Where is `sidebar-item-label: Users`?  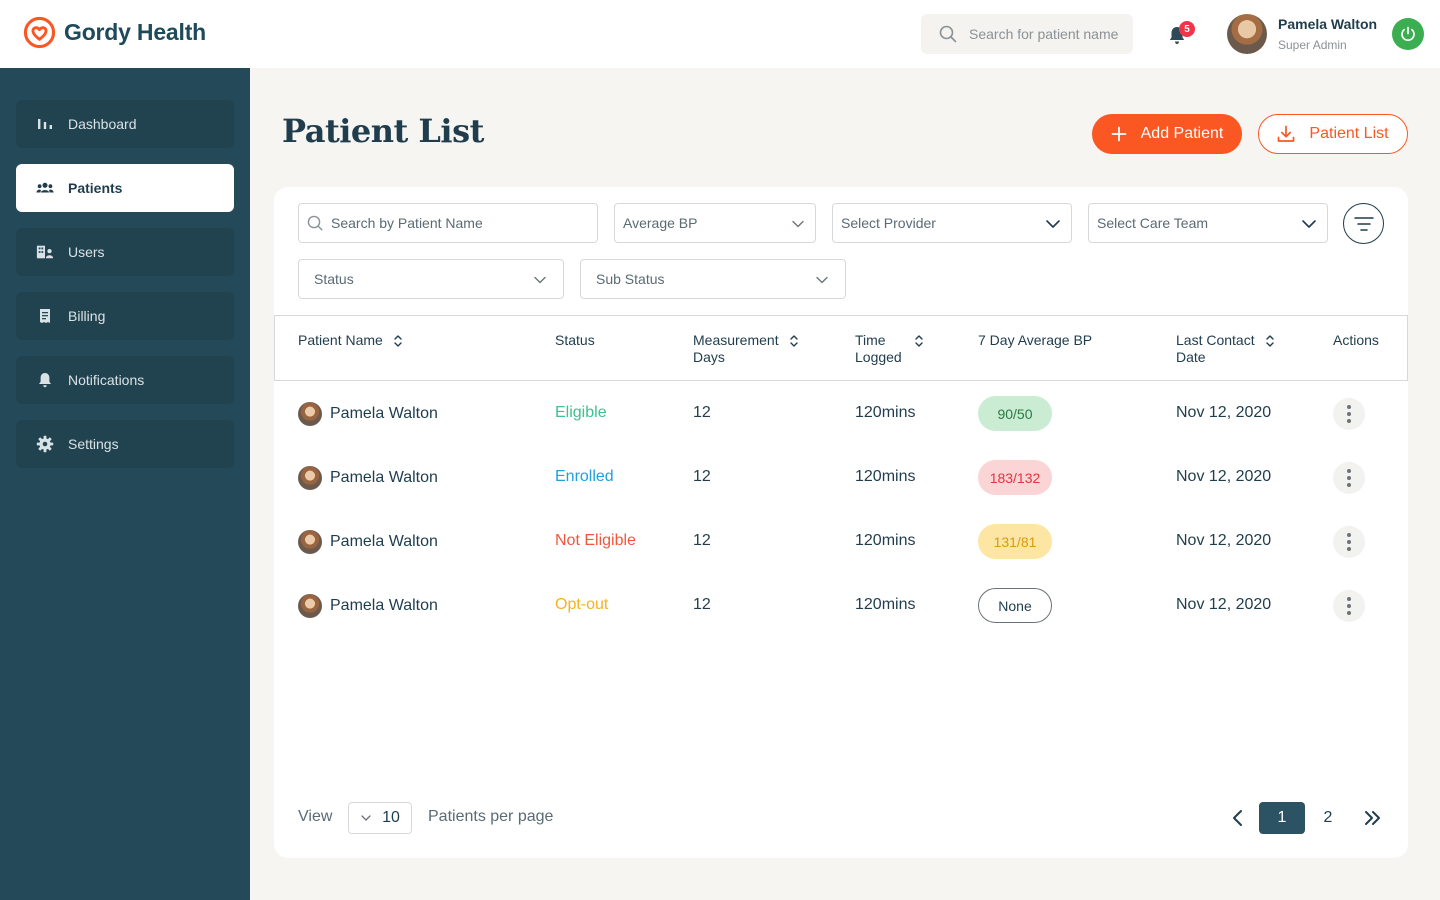 sidebar-item-label: Users is located at coordinates (86, 252).